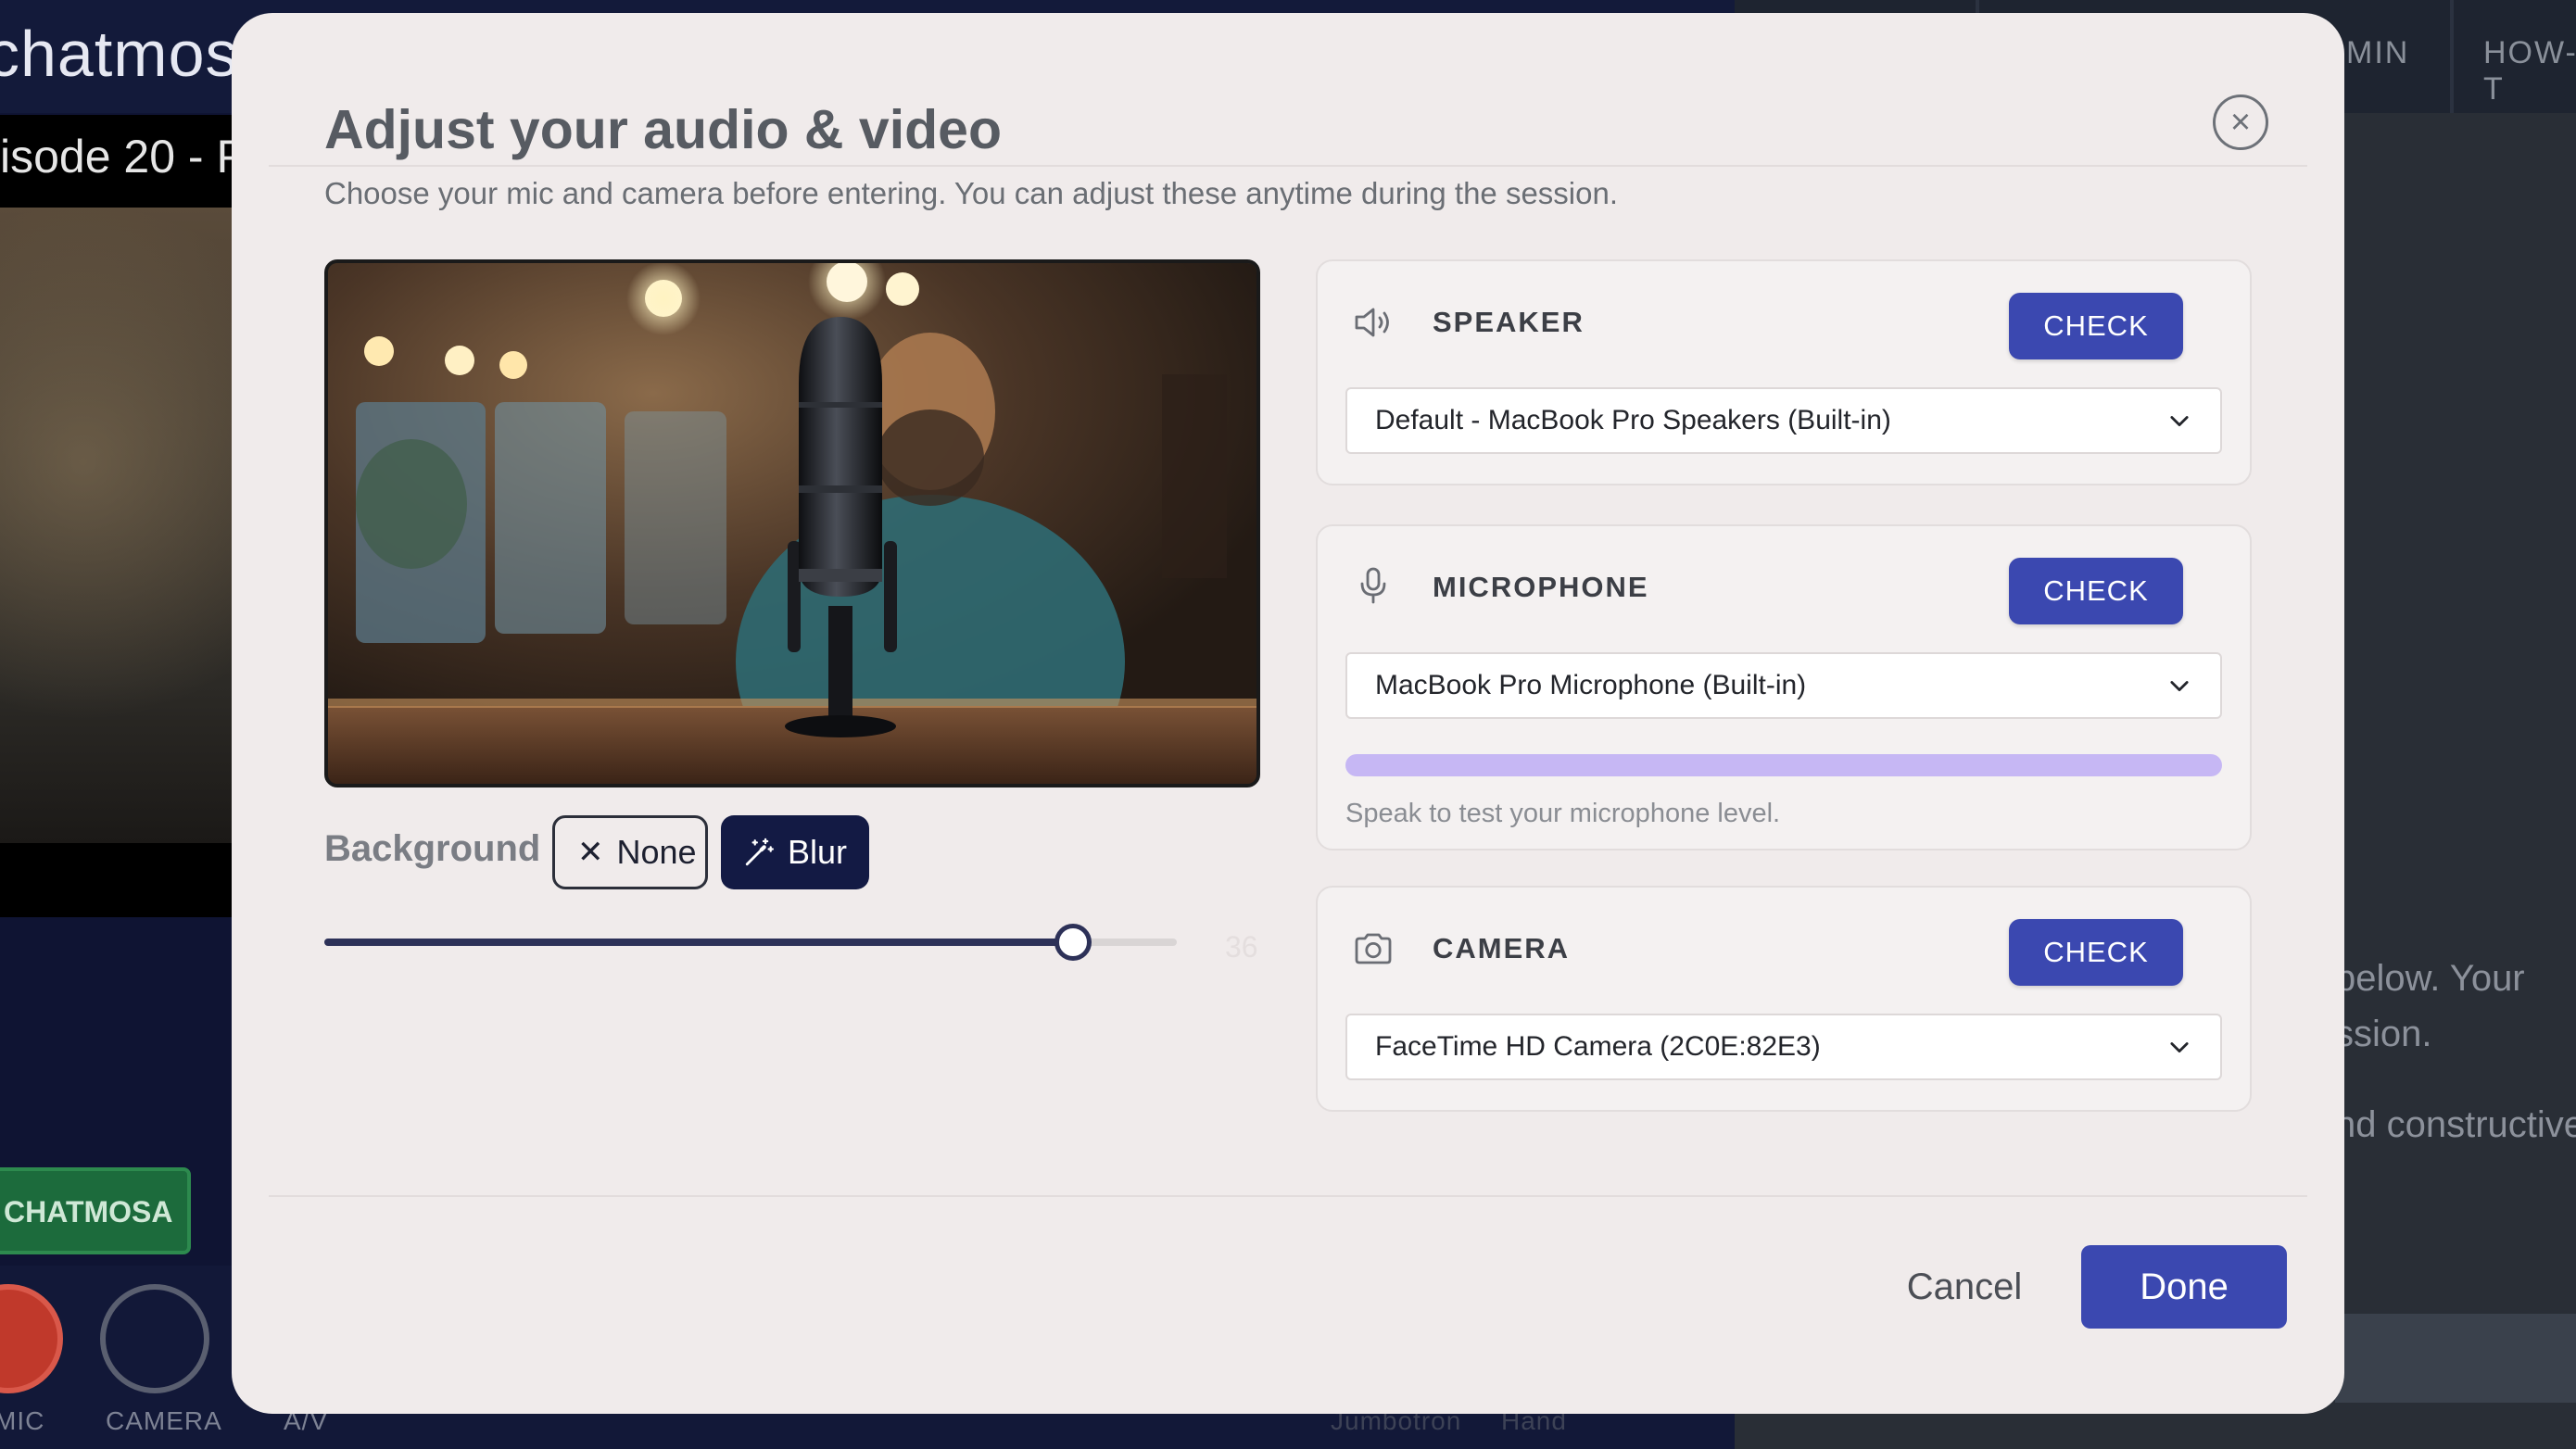 This screenshot has height=1449, width=2576. I want to click on microphone-check-button: CHECK, so click(2096, 591).